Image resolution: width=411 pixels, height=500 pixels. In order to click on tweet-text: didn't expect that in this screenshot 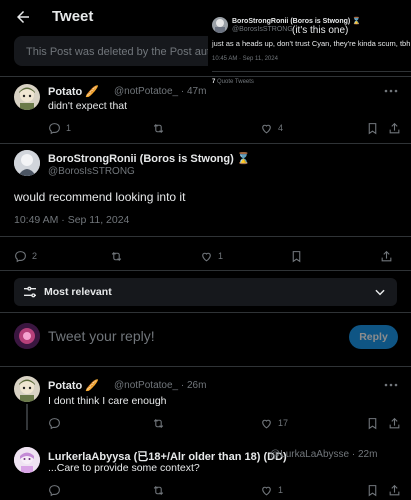, I will do `click(88, 106)`.